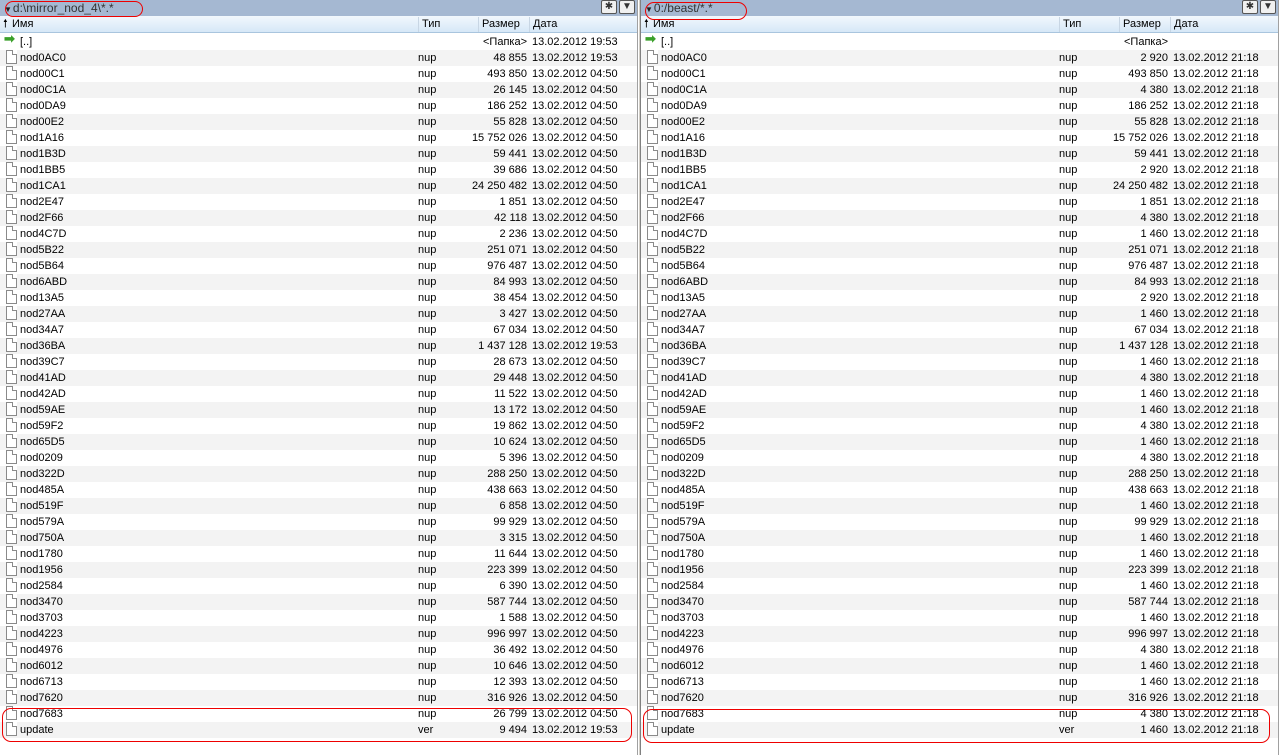 This screenshot has height=755, width=1279. What do you see at coordinates (959, 362) in the screenshot?
I see `file-row: nod39C7 nup 1 460 13.02.2012 21:18` at bounding box center [959, 362].